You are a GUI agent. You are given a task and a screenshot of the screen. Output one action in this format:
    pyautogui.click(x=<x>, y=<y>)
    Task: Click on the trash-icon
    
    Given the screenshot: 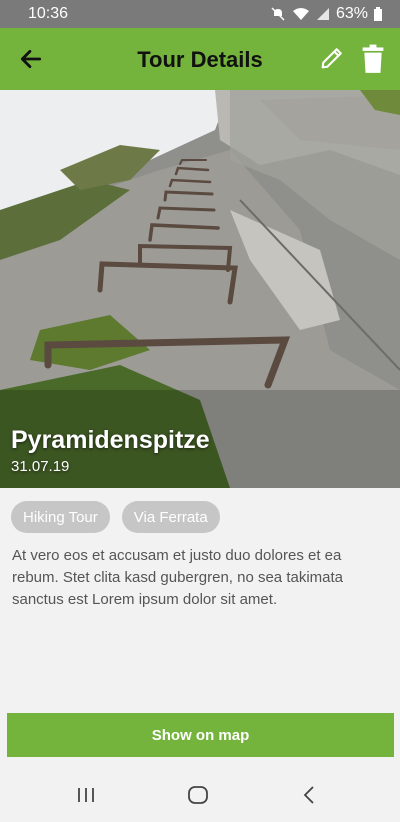 What is the action you would take?
    pyautogui.click(x=373, y=59)
    